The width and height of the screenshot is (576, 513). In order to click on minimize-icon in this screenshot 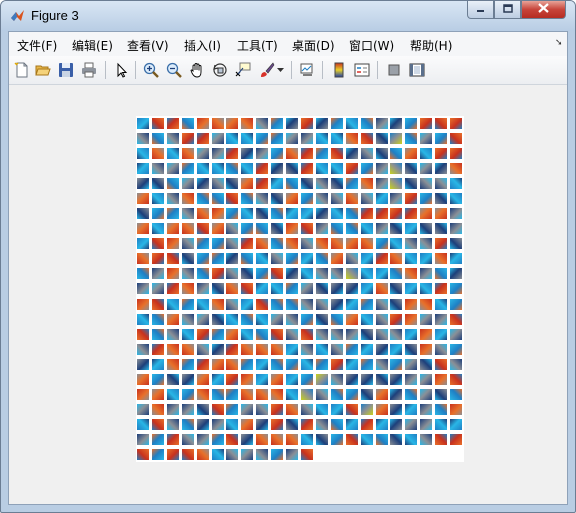, I will do `click(480, 9)`.